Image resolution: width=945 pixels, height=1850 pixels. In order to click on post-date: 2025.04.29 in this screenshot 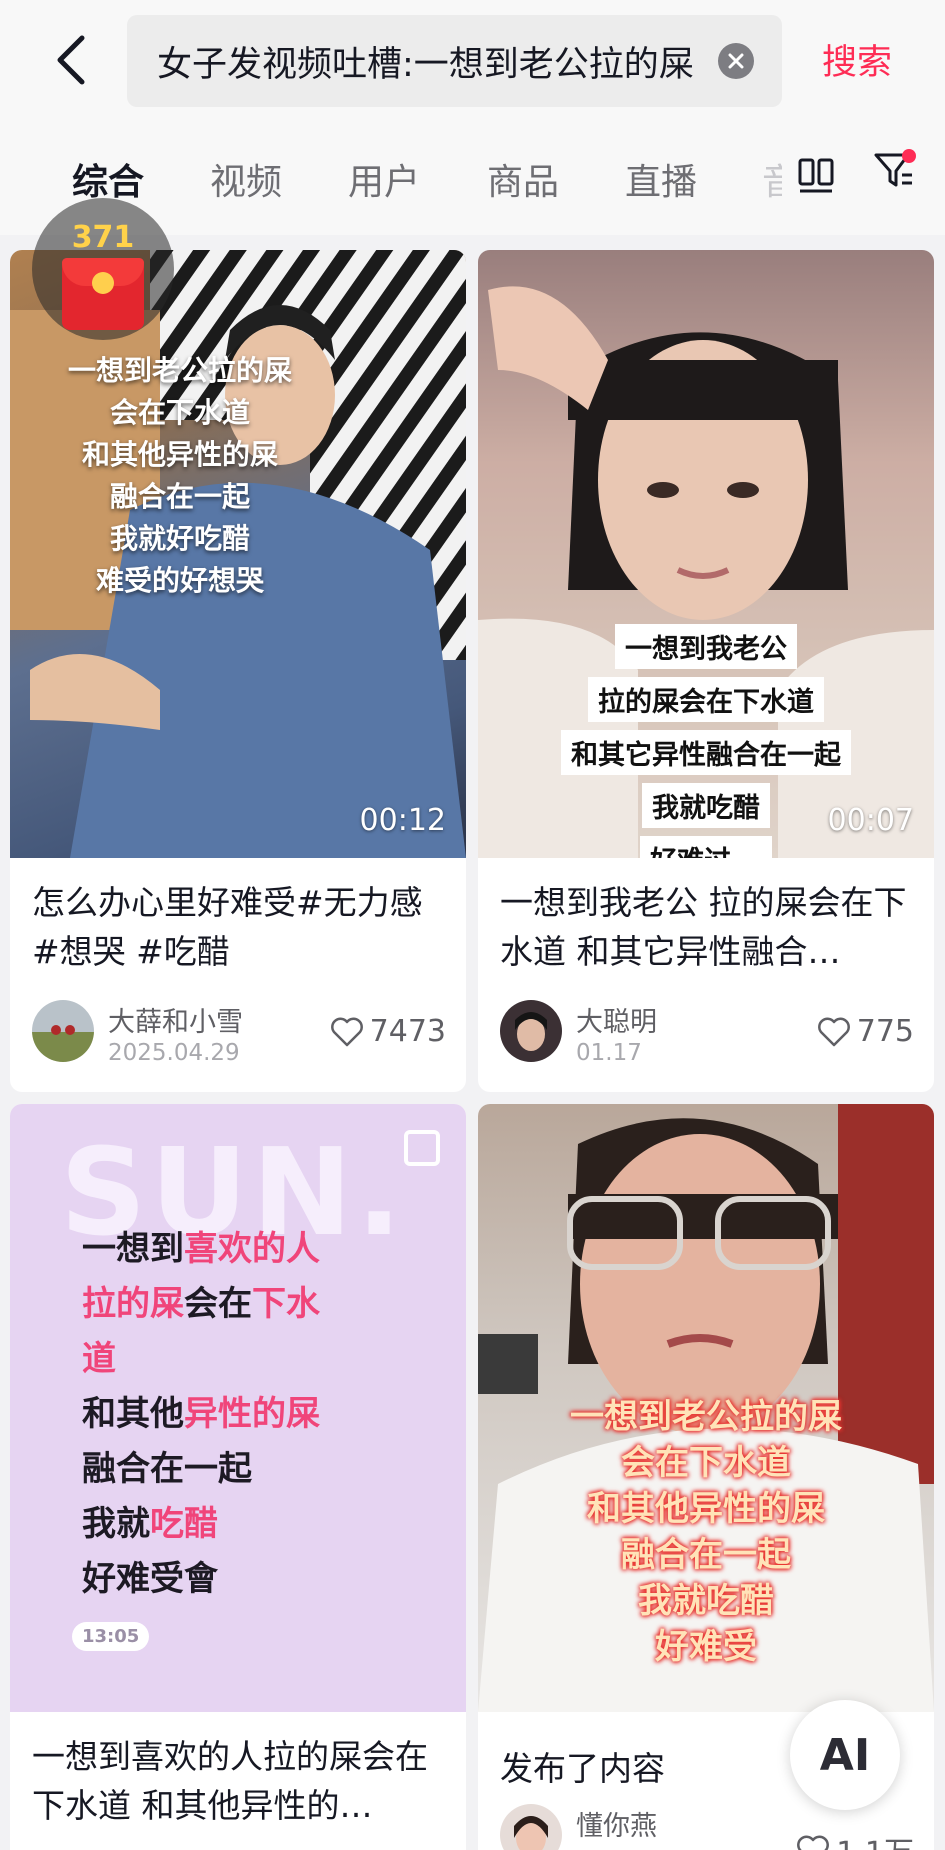, I will do `click(174, 1053)`.